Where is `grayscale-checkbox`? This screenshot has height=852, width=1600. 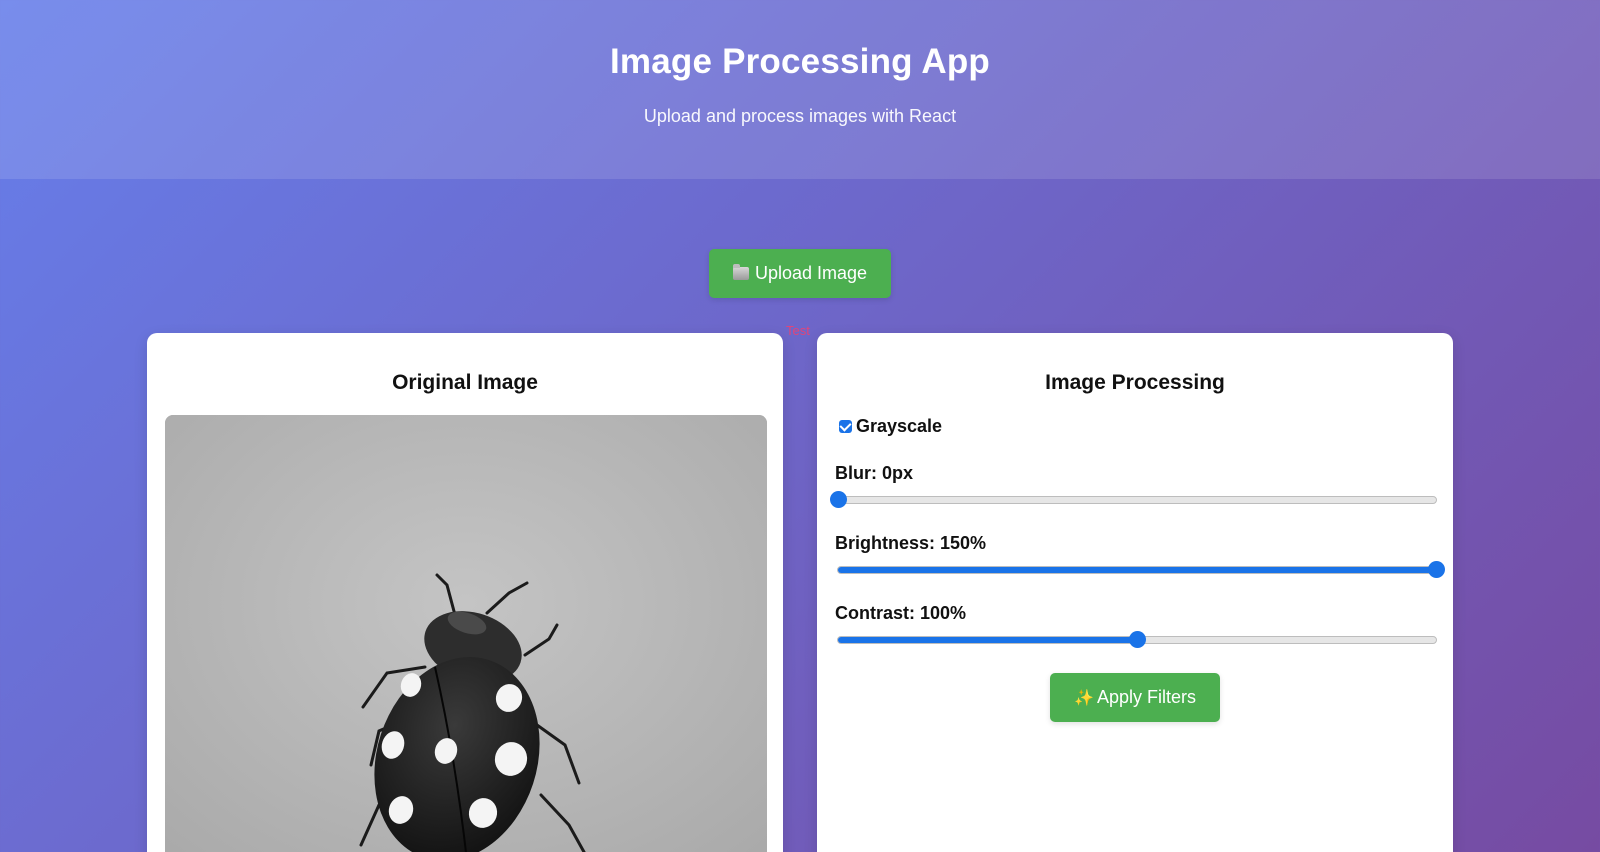 grayscale-checkbox is located at coordinates (845, 426).